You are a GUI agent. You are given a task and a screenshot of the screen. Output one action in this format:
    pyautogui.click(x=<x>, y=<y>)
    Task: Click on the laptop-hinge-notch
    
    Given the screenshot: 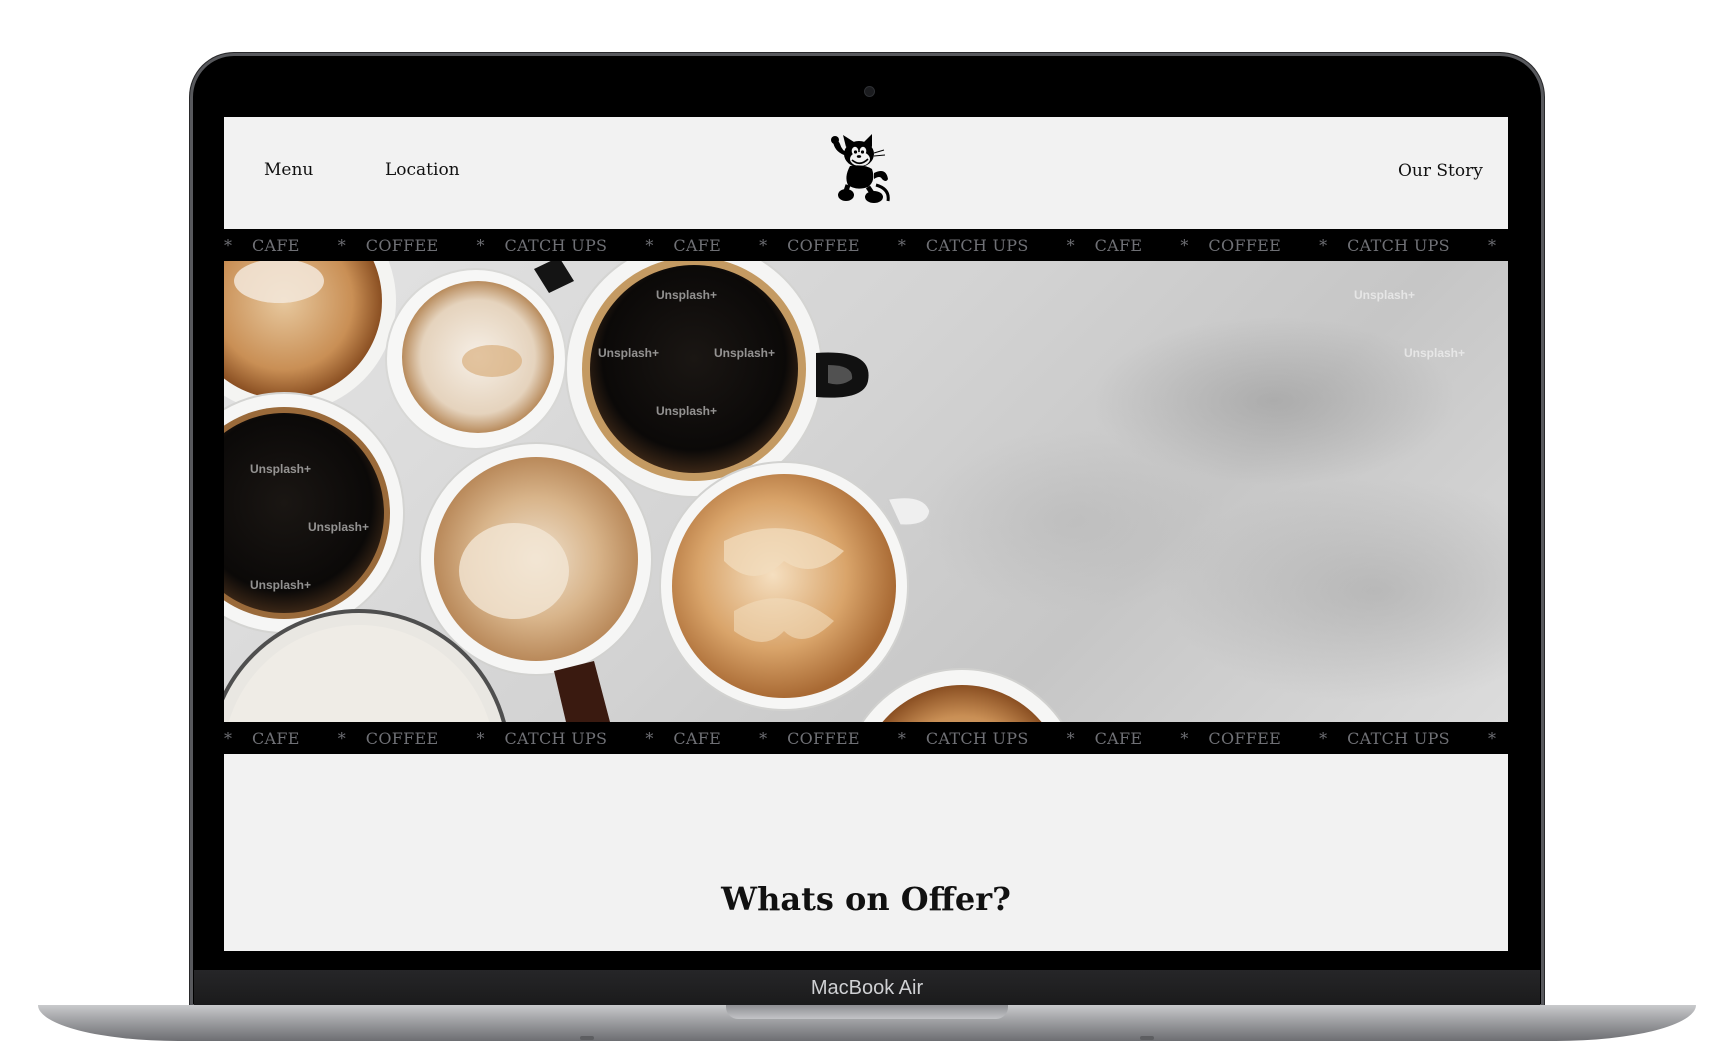 What is the action you would take?
    pyautogui.click(x=867, y=1012)
    